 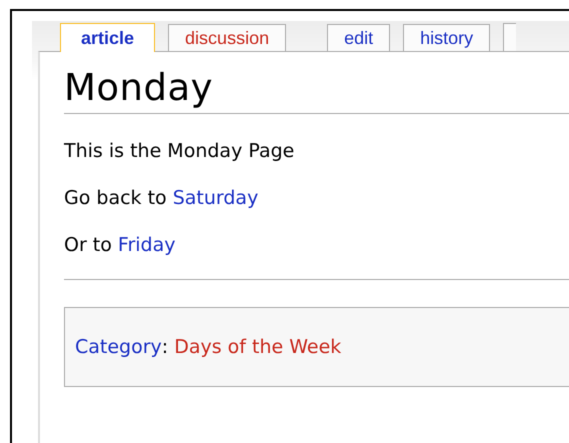 I want to click on category-link: Days of the Week, so click(x=258, y=347).